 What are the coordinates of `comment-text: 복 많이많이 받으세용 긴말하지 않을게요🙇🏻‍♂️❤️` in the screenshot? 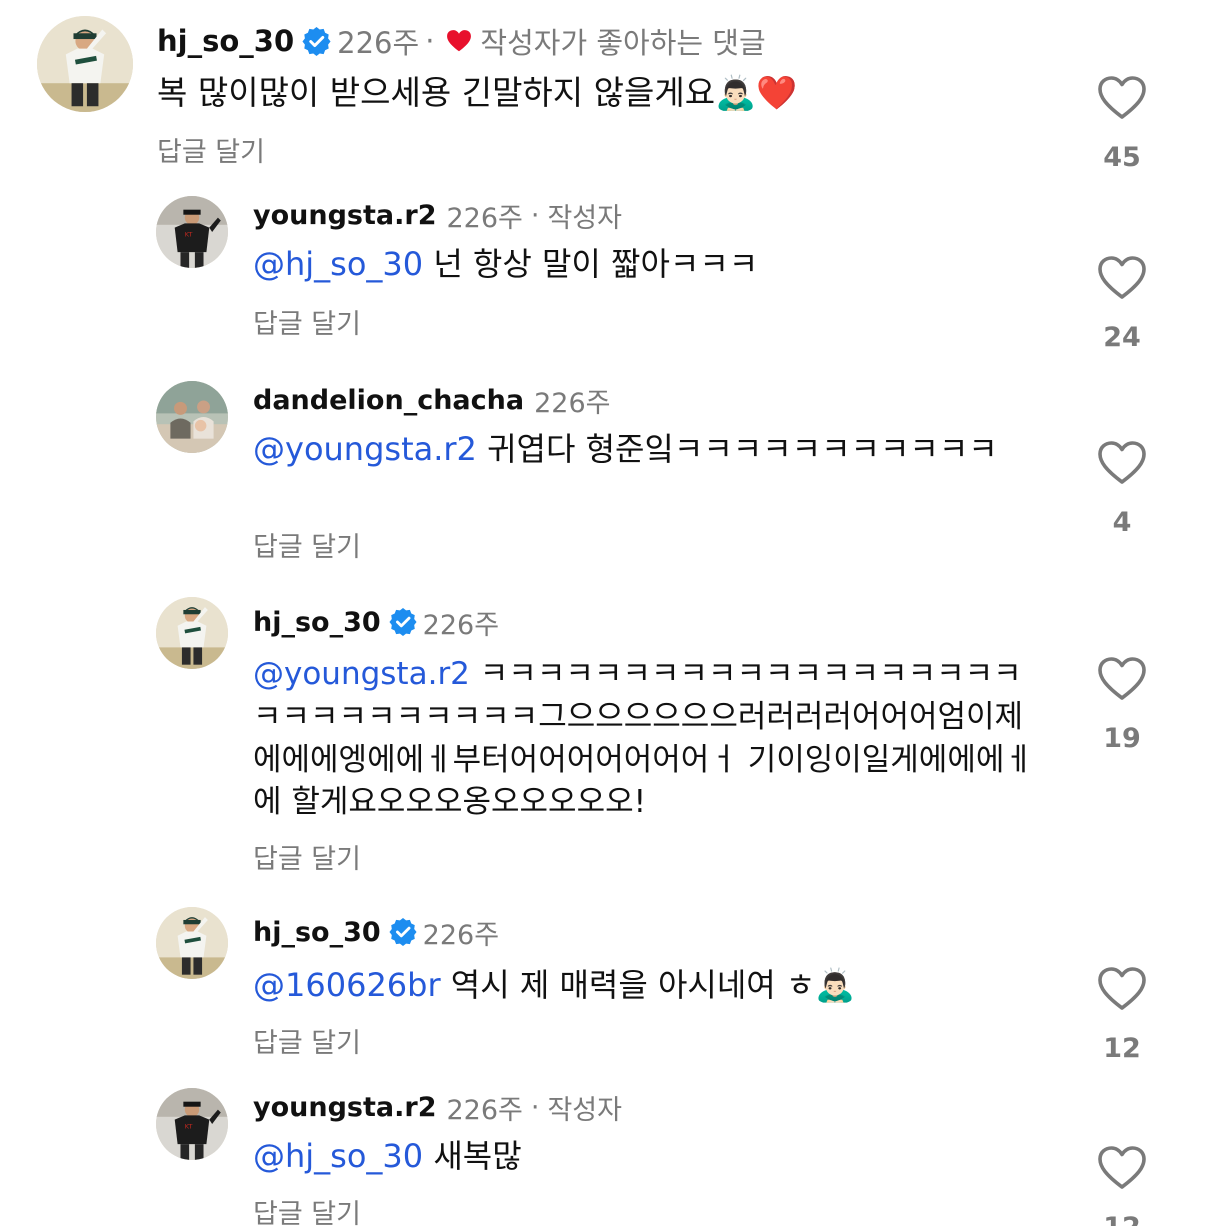 It's located at (607, 93).